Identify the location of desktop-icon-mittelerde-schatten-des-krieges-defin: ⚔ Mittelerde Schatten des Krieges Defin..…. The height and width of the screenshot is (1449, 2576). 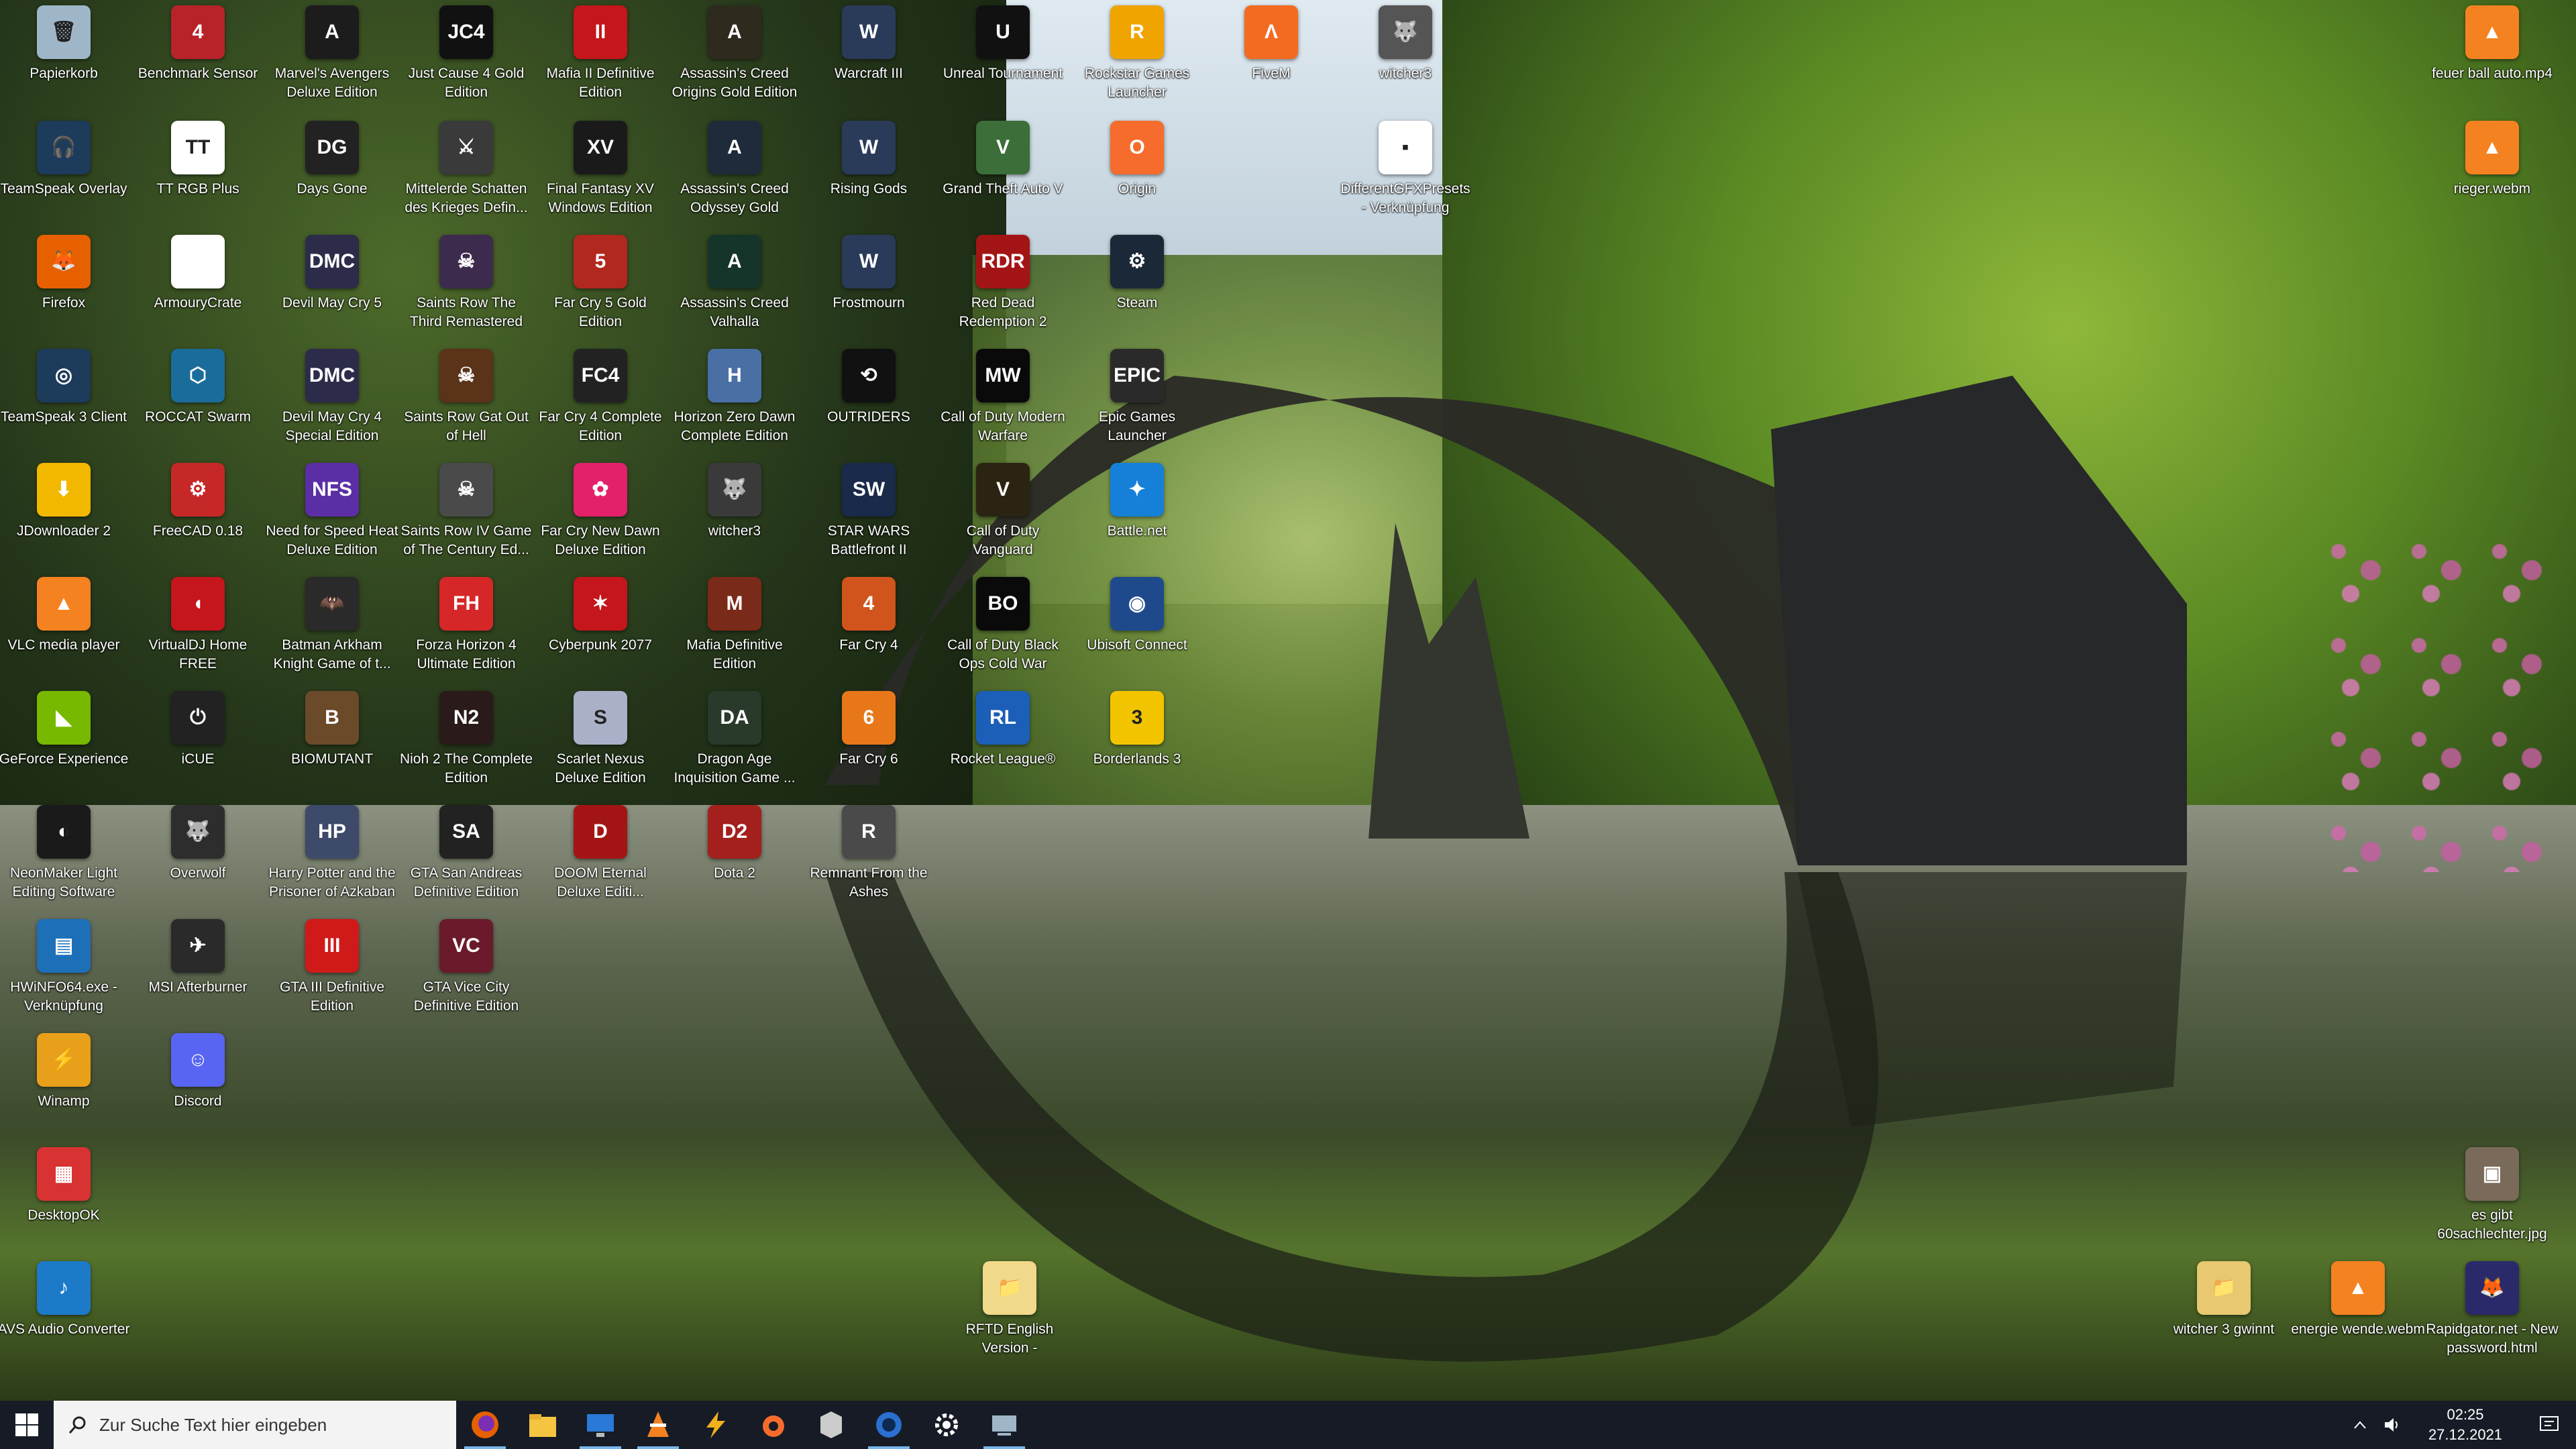
(466, 169).